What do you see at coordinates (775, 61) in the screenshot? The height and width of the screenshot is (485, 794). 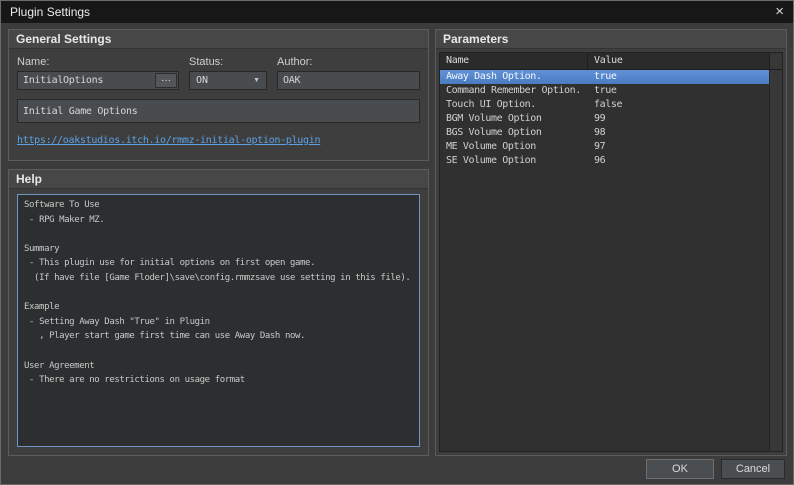 I see `scrollbar-corner` at bounding box center [775, 61].